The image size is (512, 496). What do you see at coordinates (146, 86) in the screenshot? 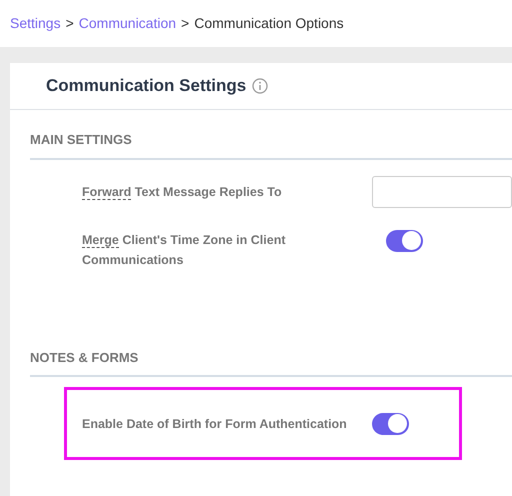
I see `card-title: Communication Settings` at bounding box center [146, 86].